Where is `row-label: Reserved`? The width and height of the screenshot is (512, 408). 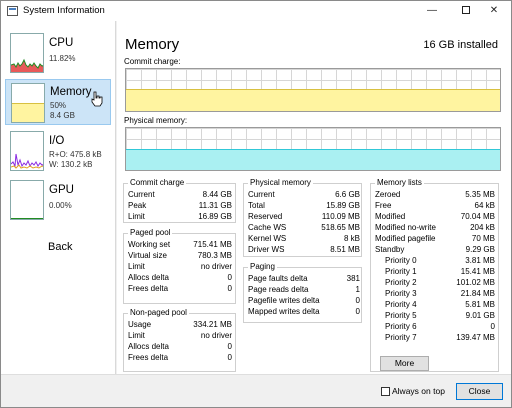
row-label: Reserved is located at coordinates (265, 216).